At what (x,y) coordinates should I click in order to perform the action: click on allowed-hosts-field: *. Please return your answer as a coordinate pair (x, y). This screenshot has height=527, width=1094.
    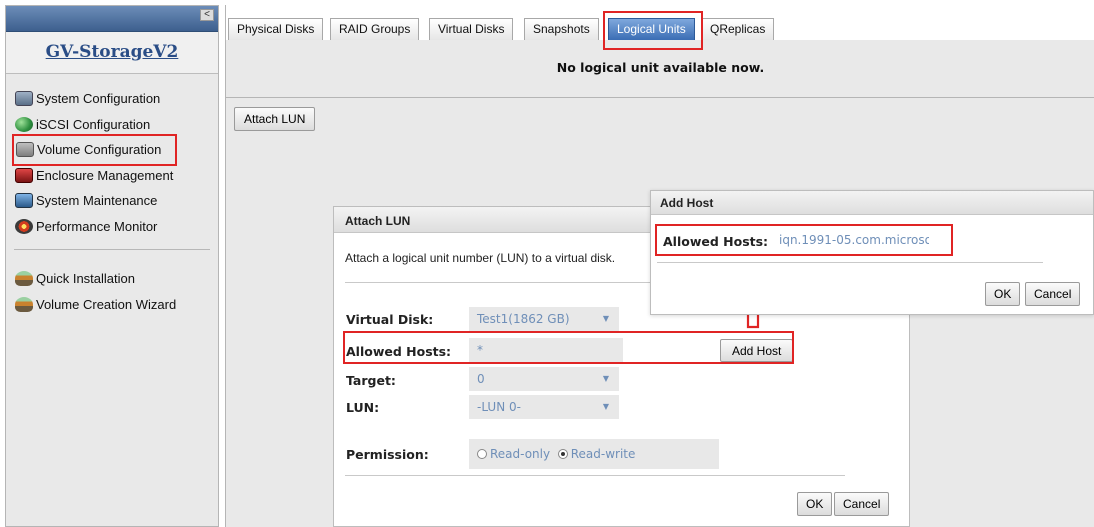
    Looking at the image, I should click on (546, 350).